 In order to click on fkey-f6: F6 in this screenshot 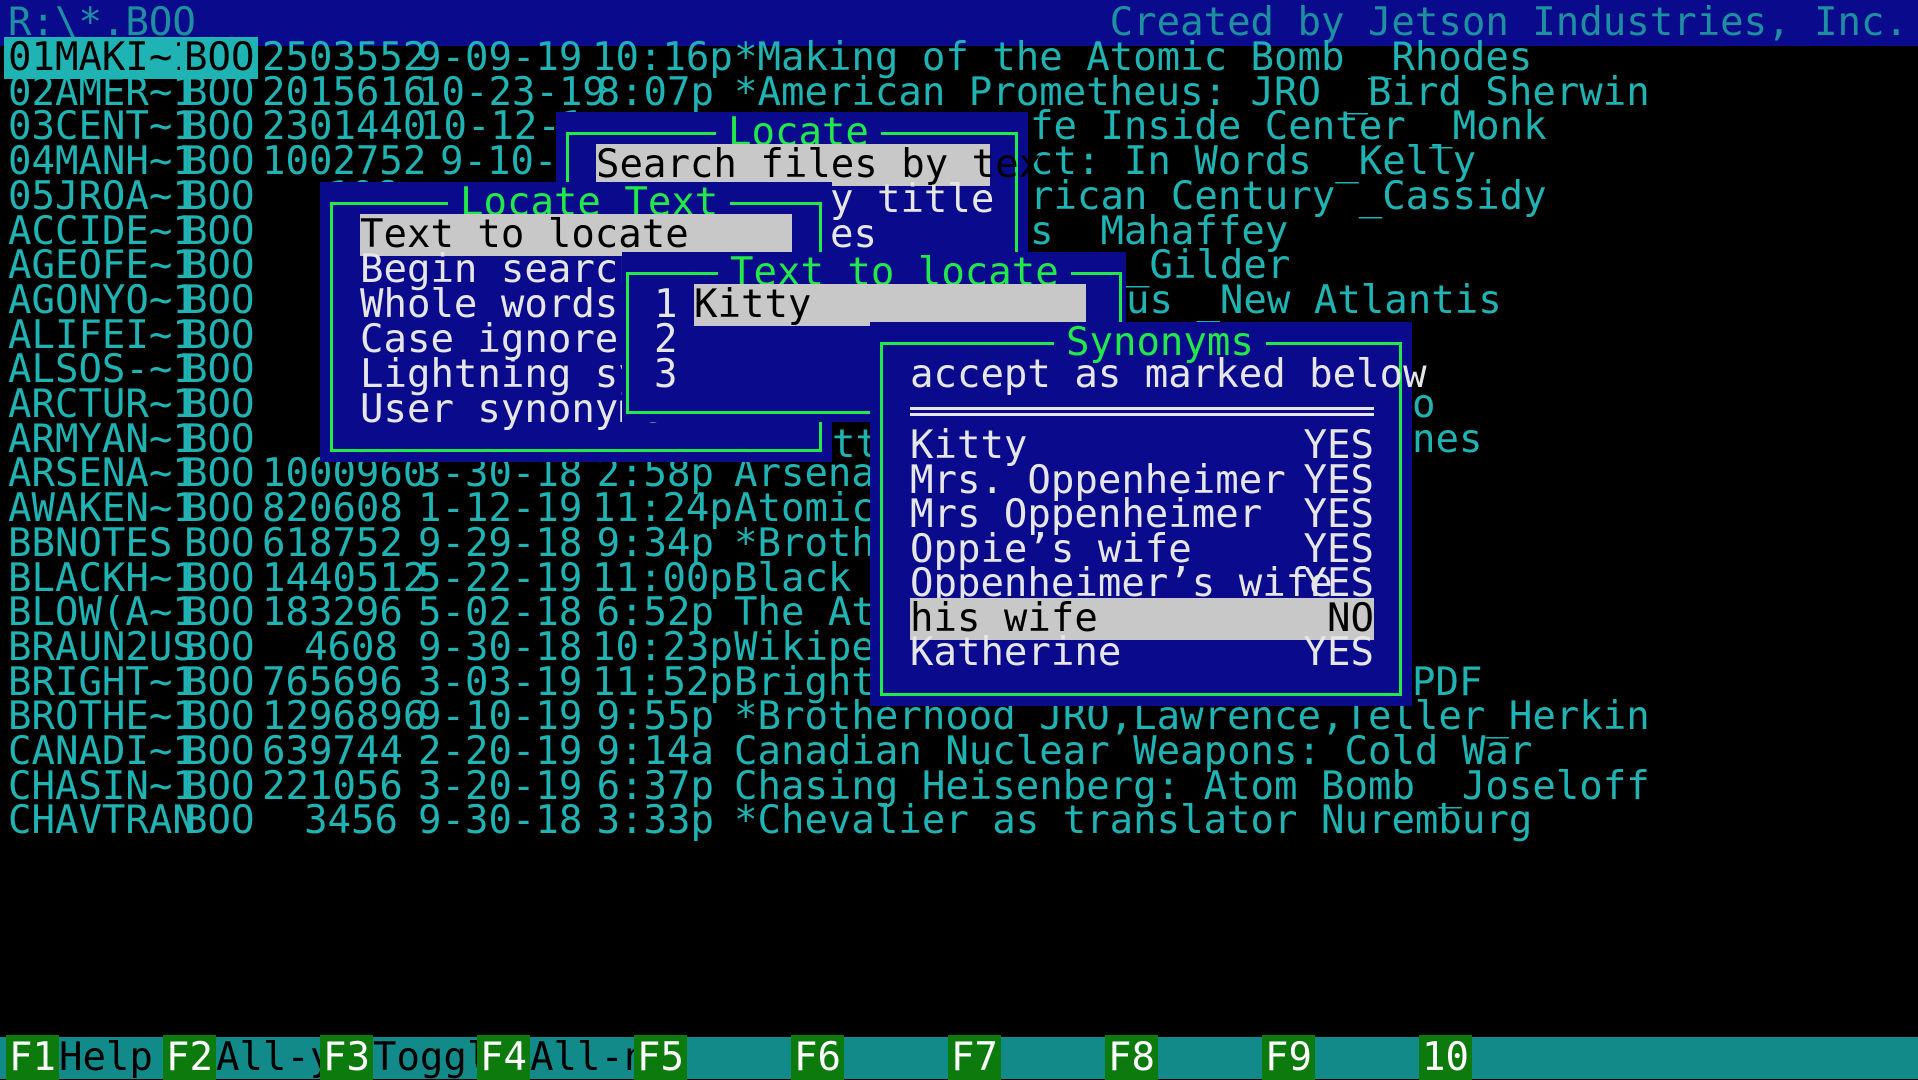, I will do `click(817, 1057)`.